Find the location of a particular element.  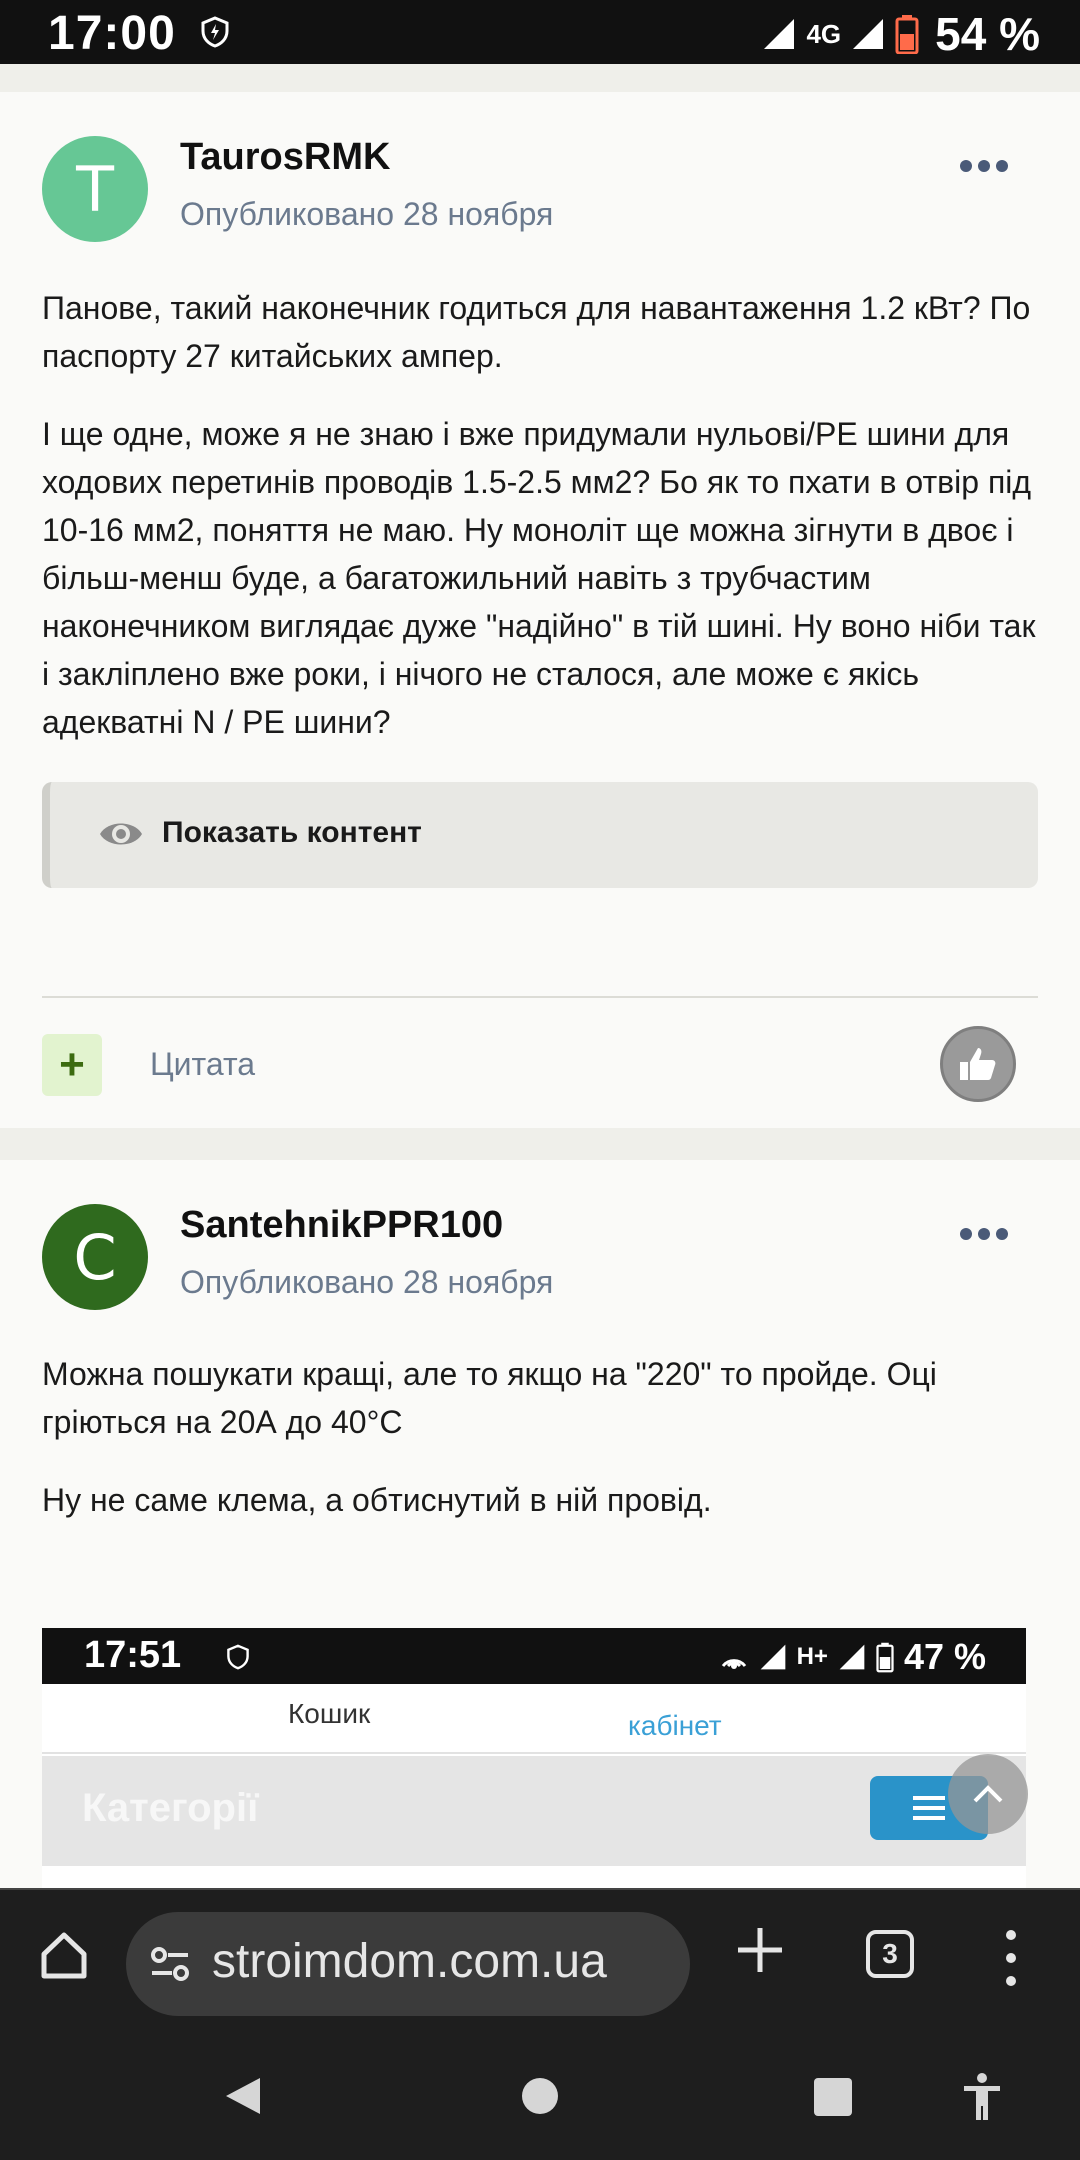

eye-icon is located at coordinates (121, 834).